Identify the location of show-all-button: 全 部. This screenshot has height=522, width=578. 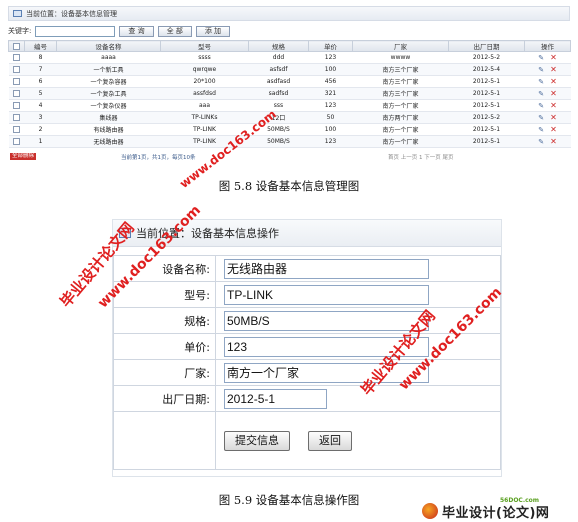
(174, 31).